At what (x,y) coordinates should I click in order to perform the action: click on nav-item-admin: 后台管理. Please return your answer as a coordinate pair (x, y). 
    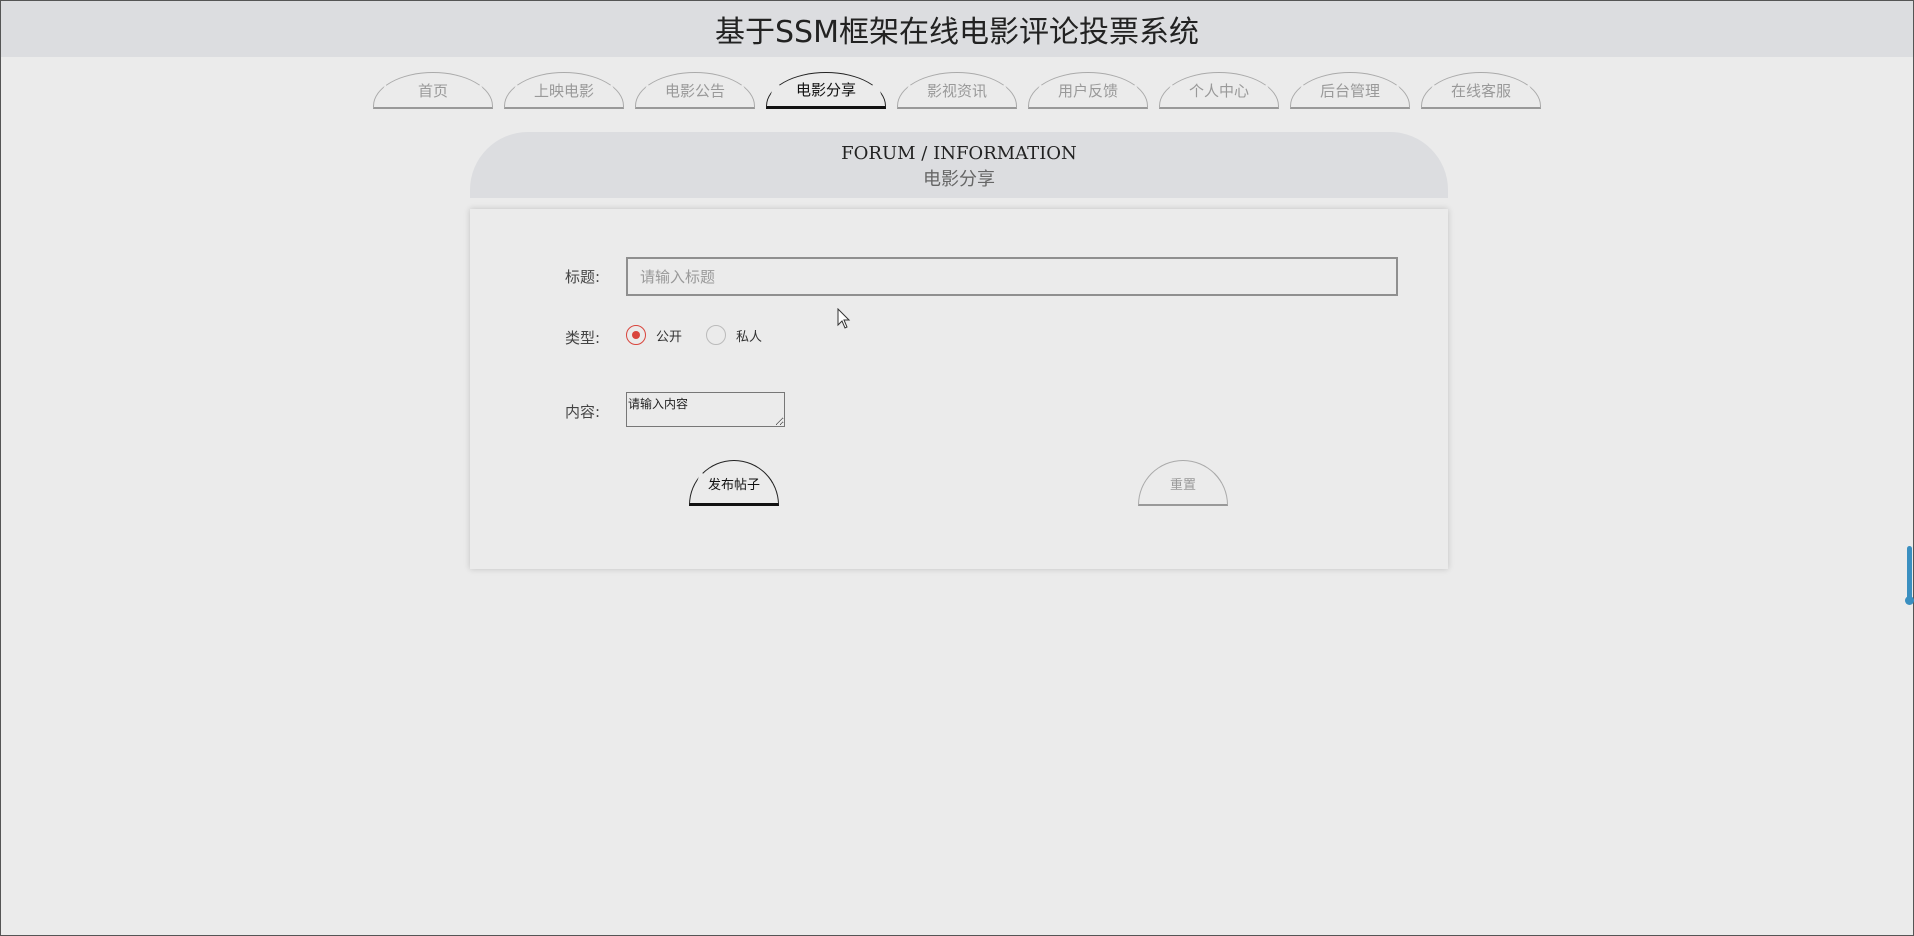
    Looking at the image, I should click on (1350, 90).